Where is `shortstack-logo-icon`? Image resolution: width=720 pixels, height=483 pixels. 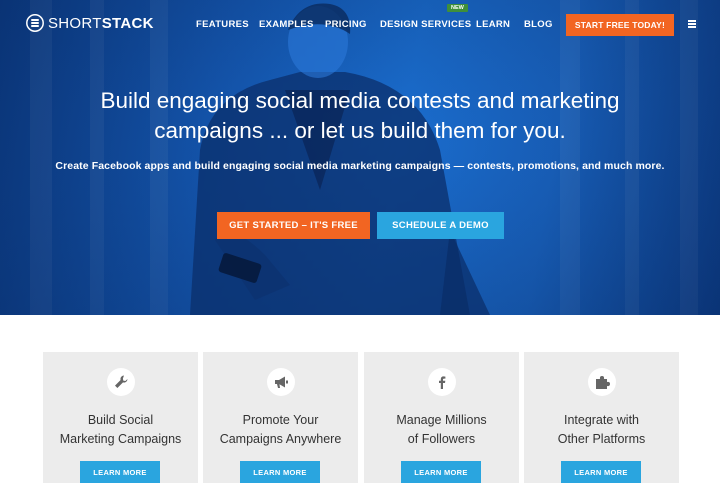
shortstack-logo-icon is located at coordinates (35, 23).